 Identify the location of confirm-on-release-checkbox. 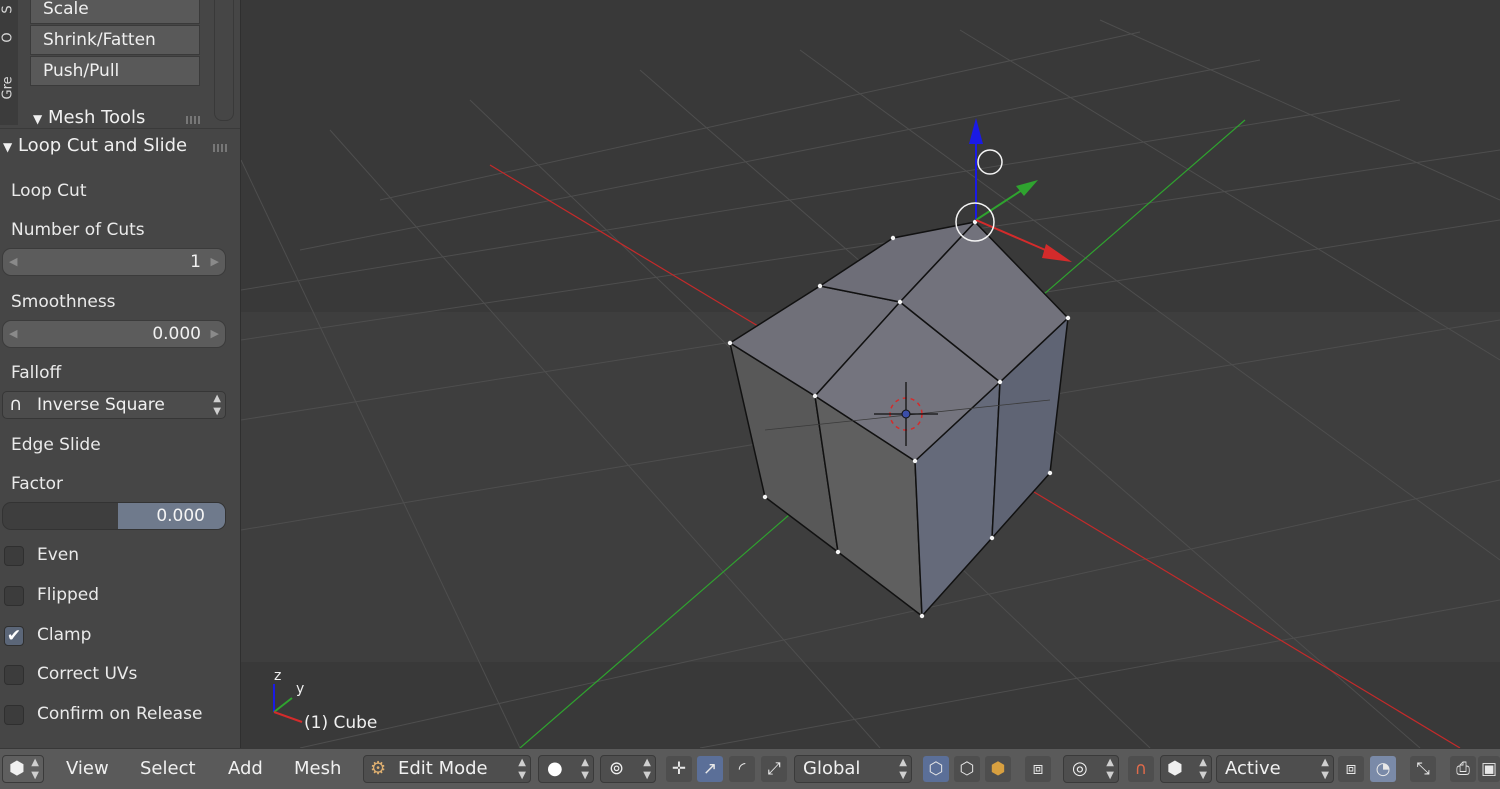
(14, 715).